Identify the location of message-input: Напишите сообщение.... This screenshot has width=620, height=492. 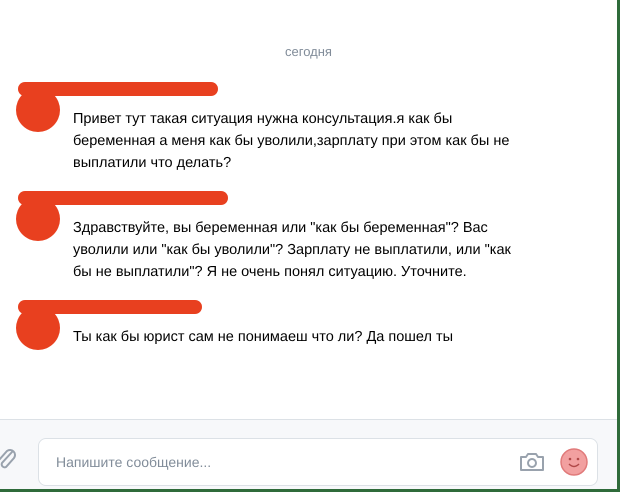
(318, 462).